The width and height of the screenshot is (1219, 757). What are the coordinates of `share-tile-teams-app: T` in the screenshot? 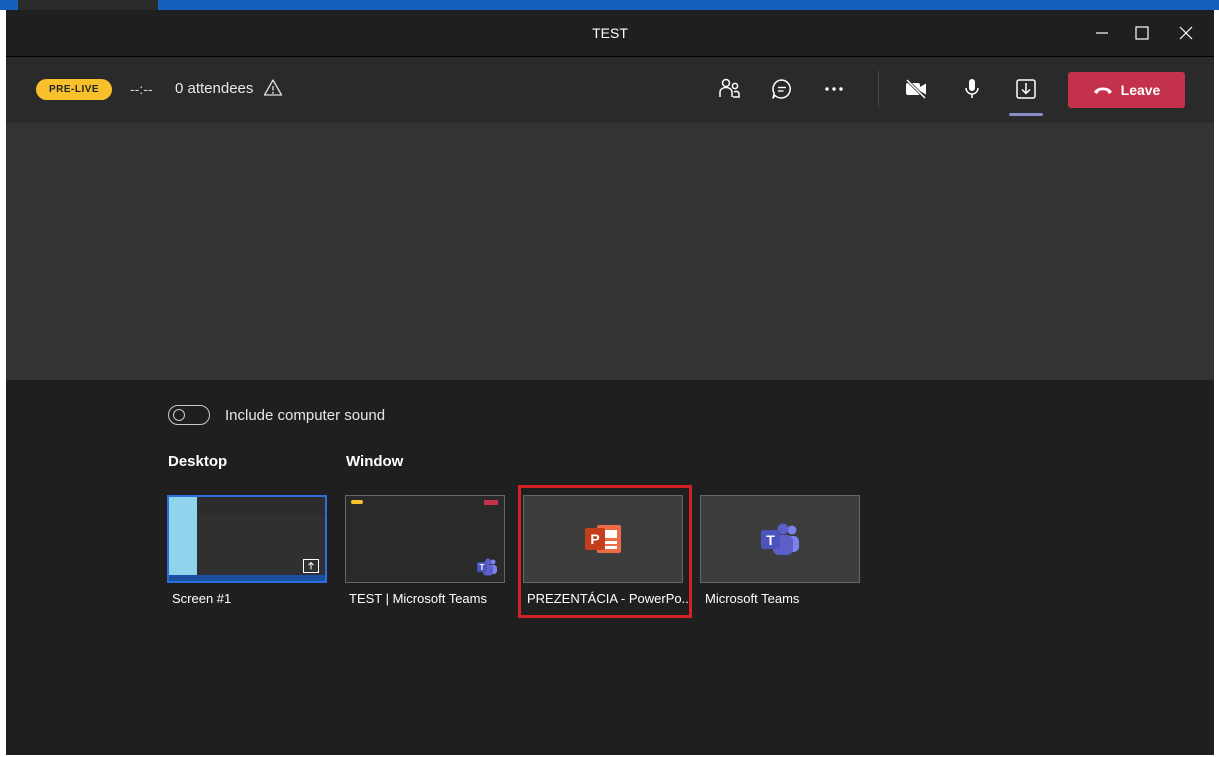 It's located at (780, 539).